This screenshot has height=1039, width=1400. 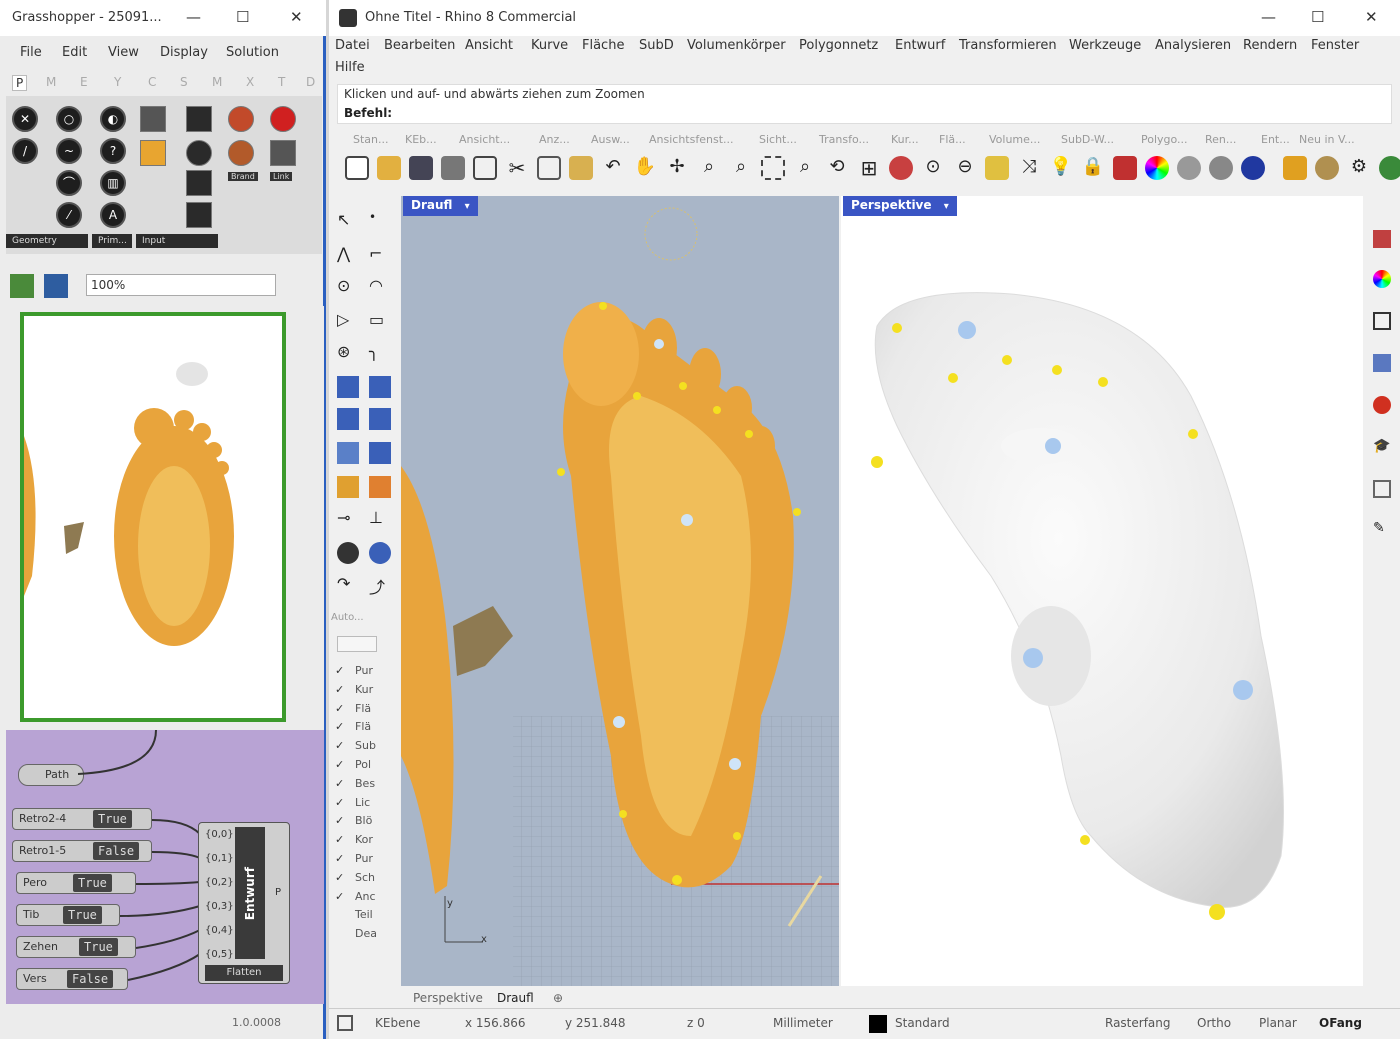 What do you see at coordinates (31, 52) in the screenshot?
I see `gh-menu-file: File` at bounding box center [31, 52].